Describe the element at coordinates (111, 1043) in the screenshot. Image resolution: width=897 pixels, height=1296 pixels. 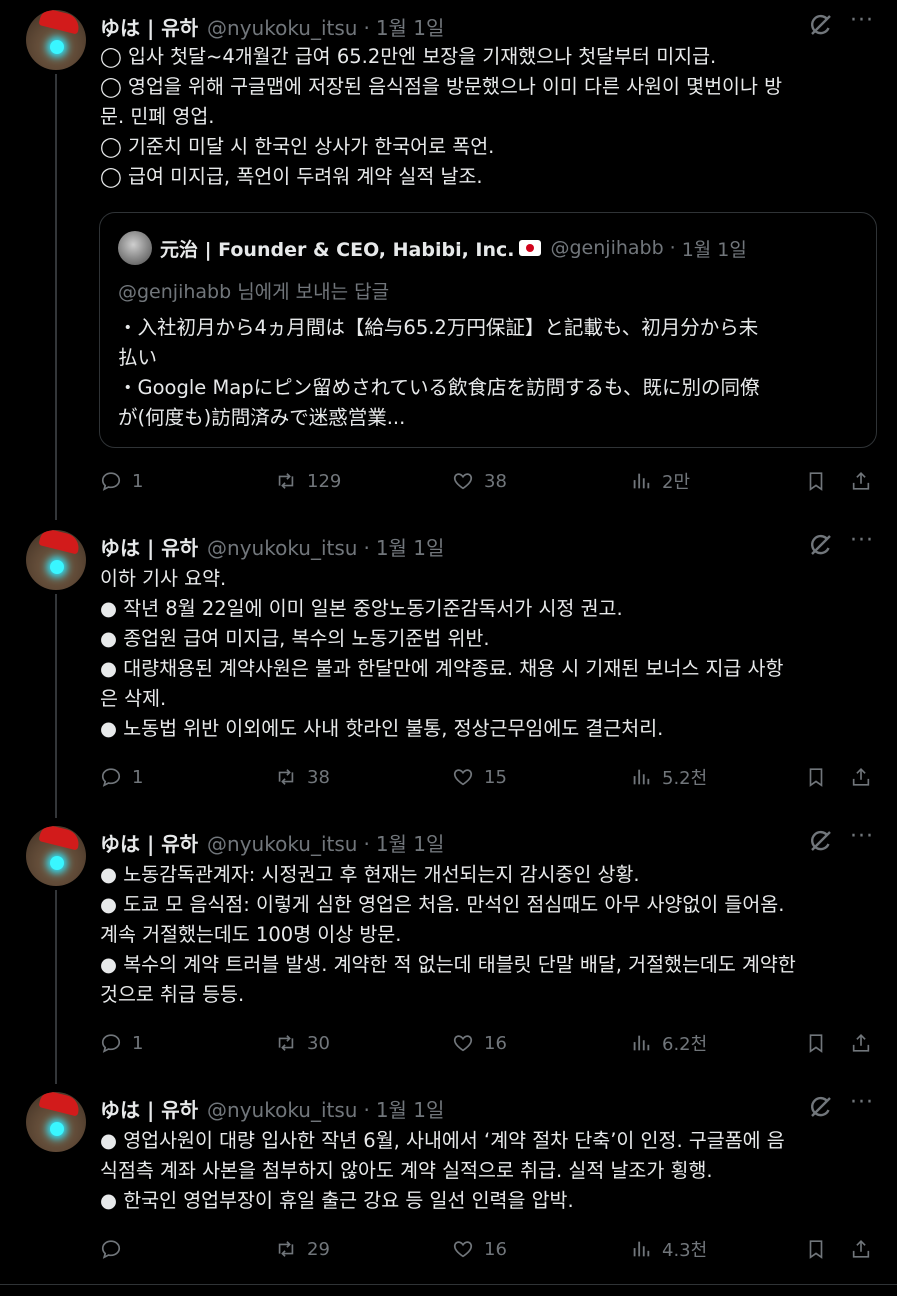
I see `reply-icon` at that location.